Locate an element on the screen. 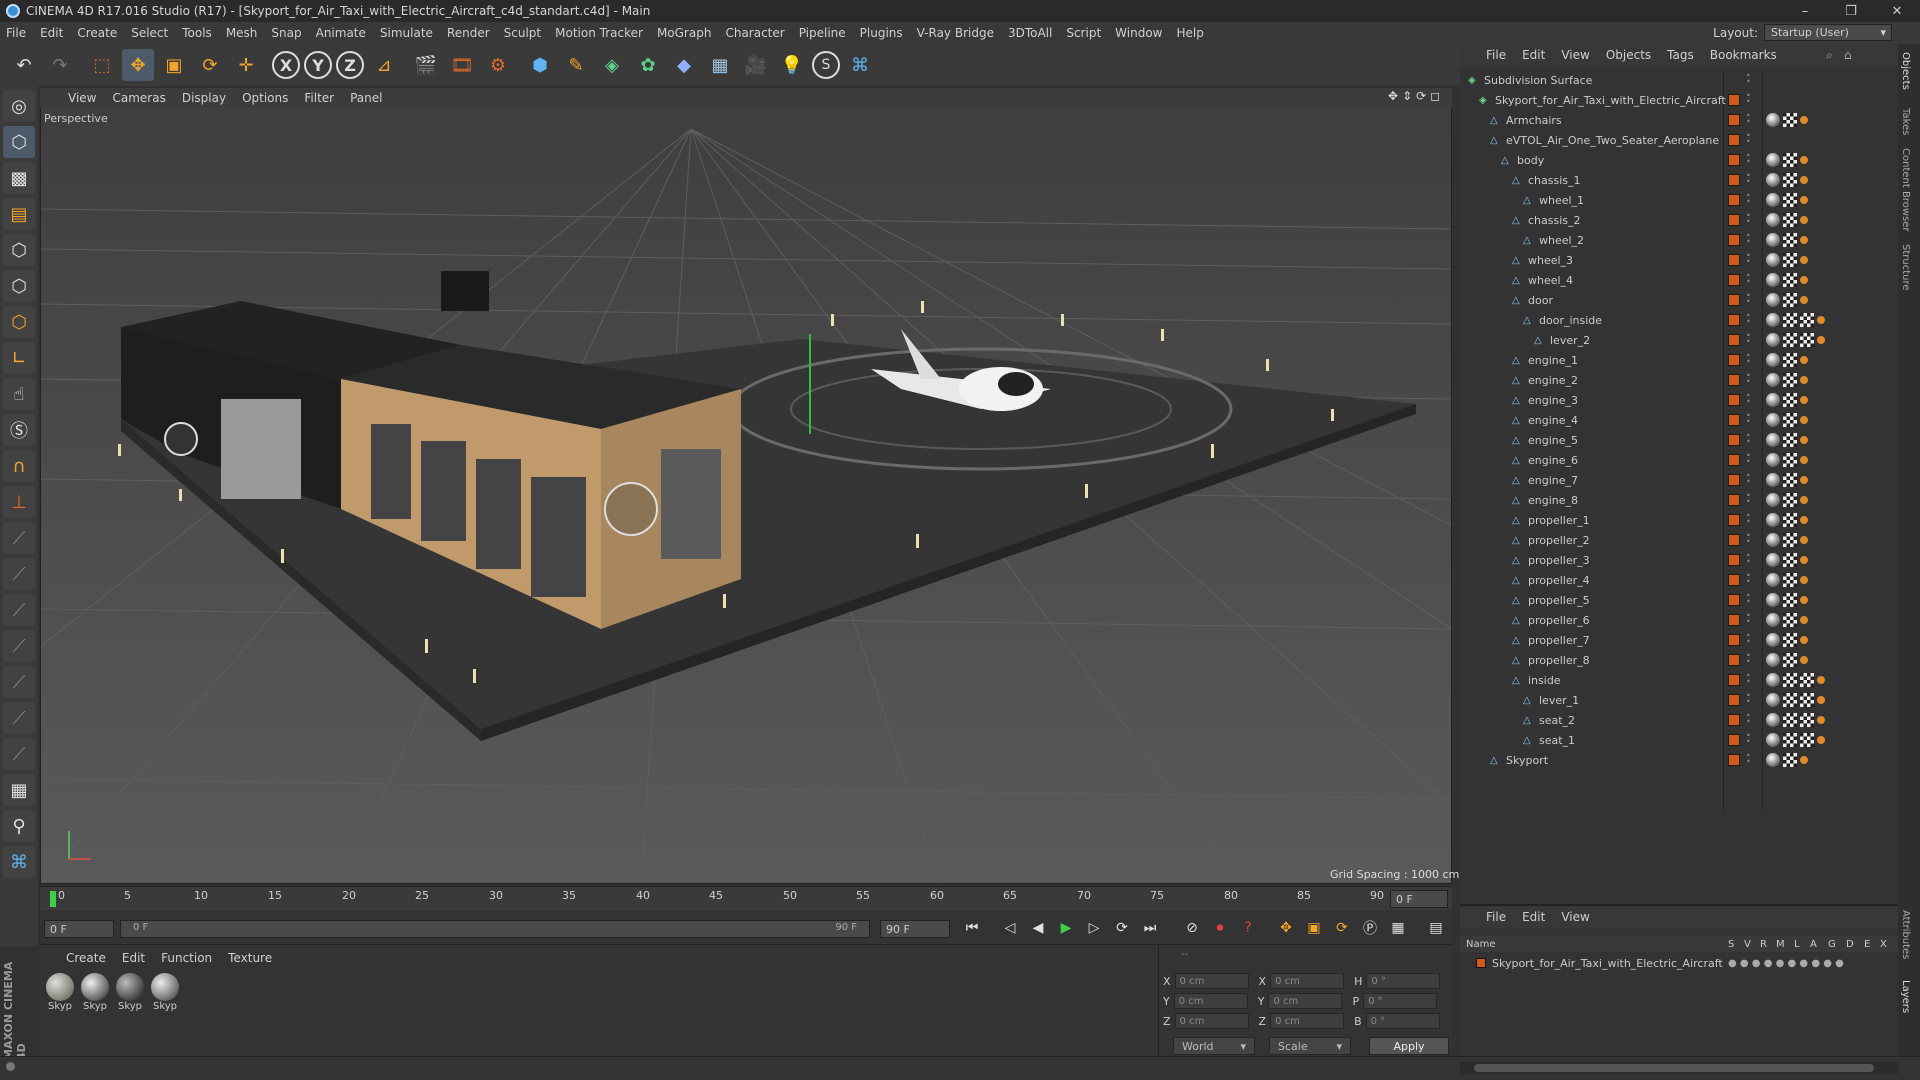 This screenshot has width=1920, height=1080. object-name: door is located at coordinates (1540, 300).